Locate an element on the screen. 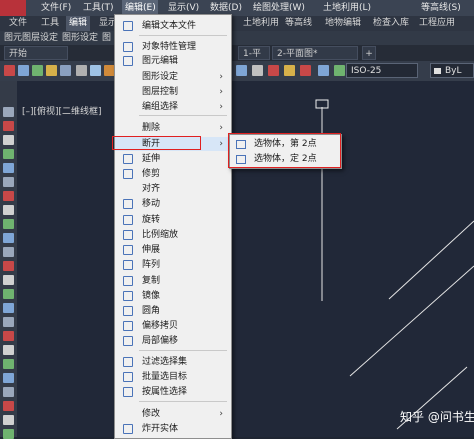 This screenshot has height=439, width=474. menu-item-26: 批量选目标 is located at coordinates (173, 377).